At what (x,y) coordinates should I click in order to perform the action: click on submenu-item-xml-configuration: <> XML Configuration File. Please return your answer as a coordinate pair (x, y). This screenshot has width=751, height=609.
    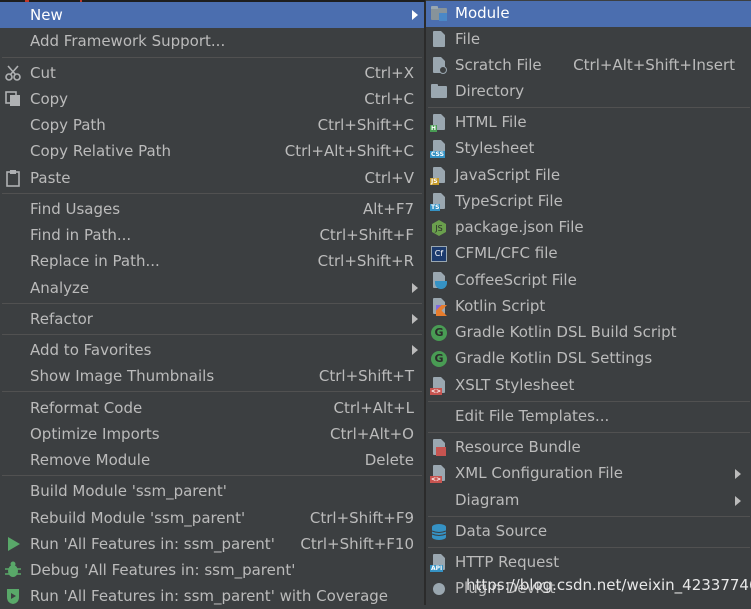
    Looking at the image, I should click on (588, 474).